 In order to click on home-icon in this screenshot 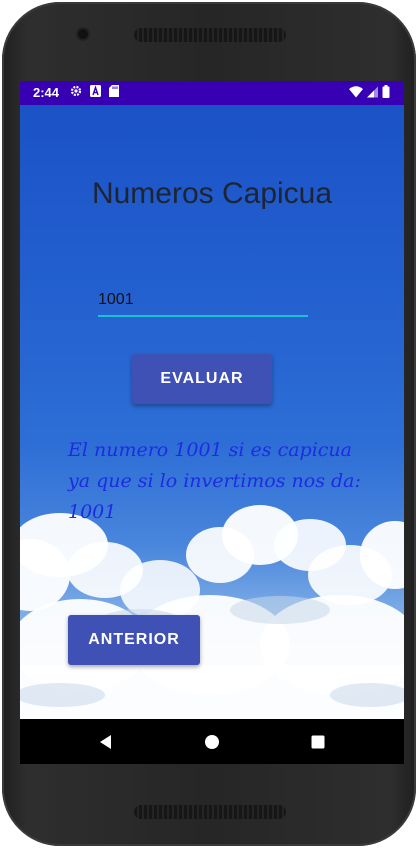, I will do `click(212, 742)`.